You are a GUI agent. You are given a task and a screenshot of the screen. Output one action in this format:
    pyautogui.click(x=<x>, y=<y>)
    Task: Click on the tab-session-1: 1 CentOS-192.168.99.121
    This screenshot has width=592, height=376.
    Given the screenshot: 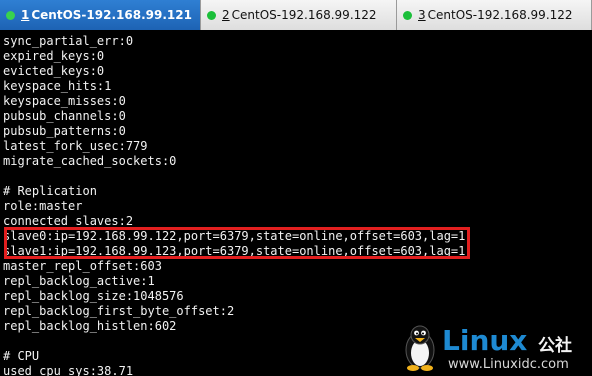 What is the action you would take?
    pyautogui.click(x=100, y=15)
    